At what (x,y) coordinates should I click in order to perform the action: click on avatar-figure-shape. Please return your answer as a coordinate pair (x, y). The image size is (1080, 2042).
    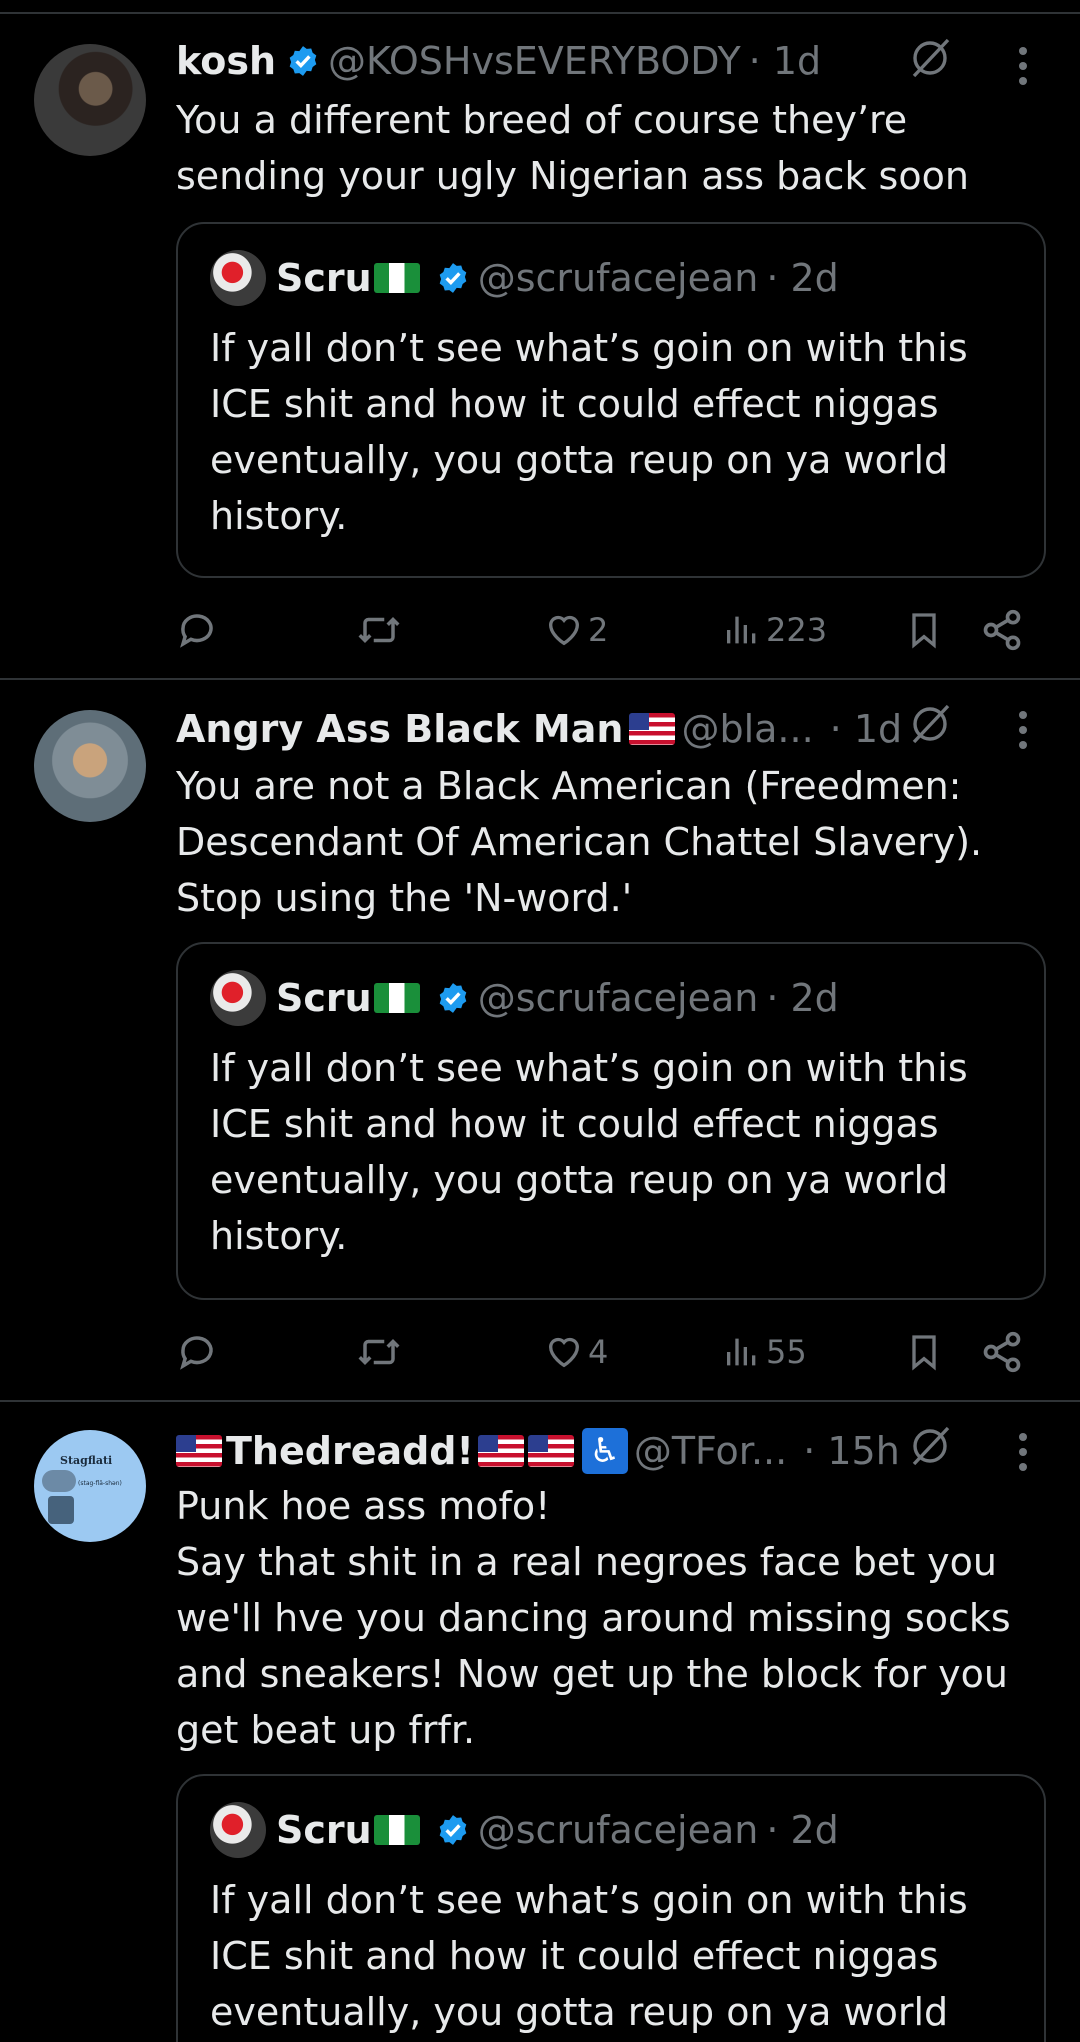
    Looking at the image, I should click on (61, 1510).